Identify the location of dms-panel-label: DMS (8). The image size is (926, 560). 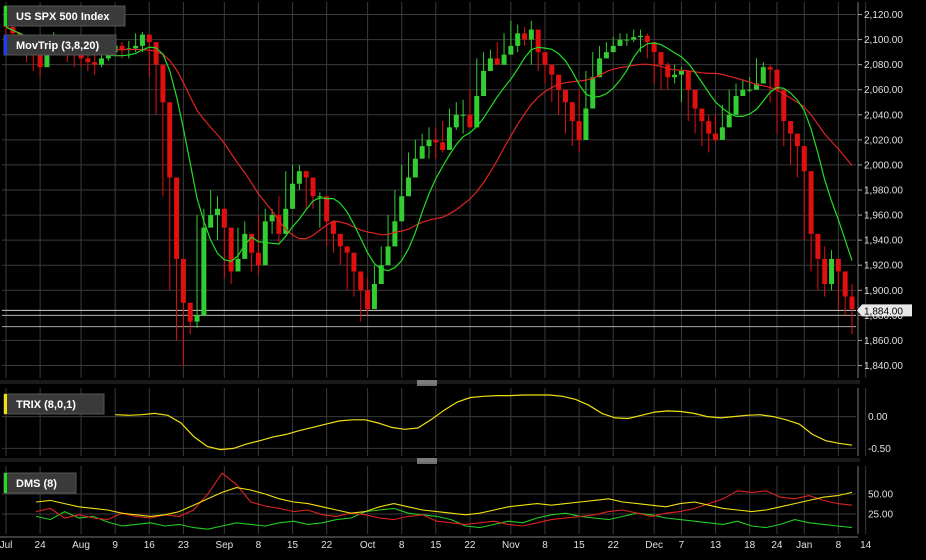
(40, 483).